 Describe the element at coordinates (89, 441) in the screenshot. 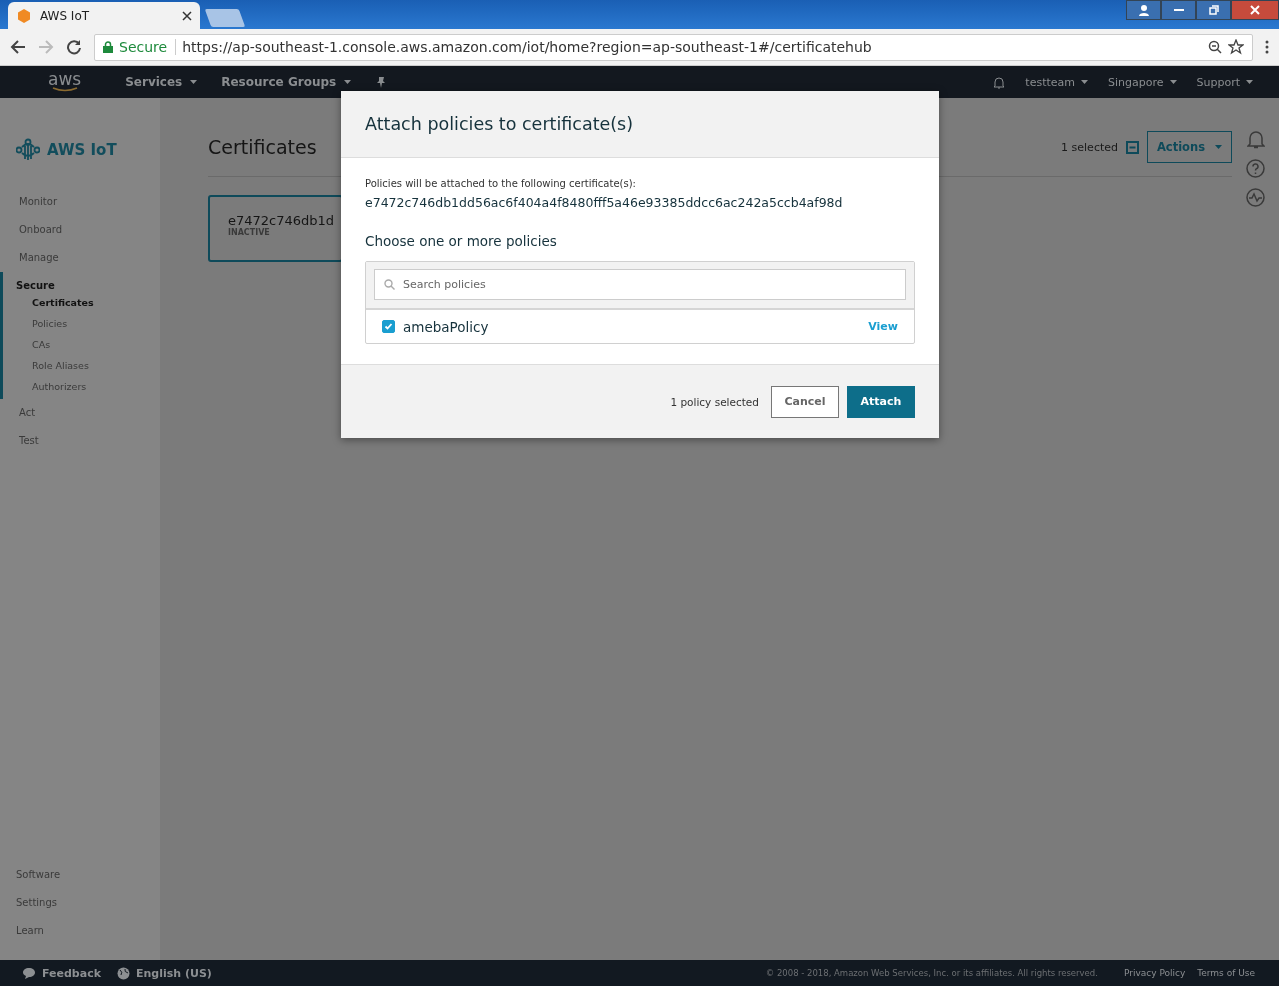

I see `sidebar-item: Test` at that location.